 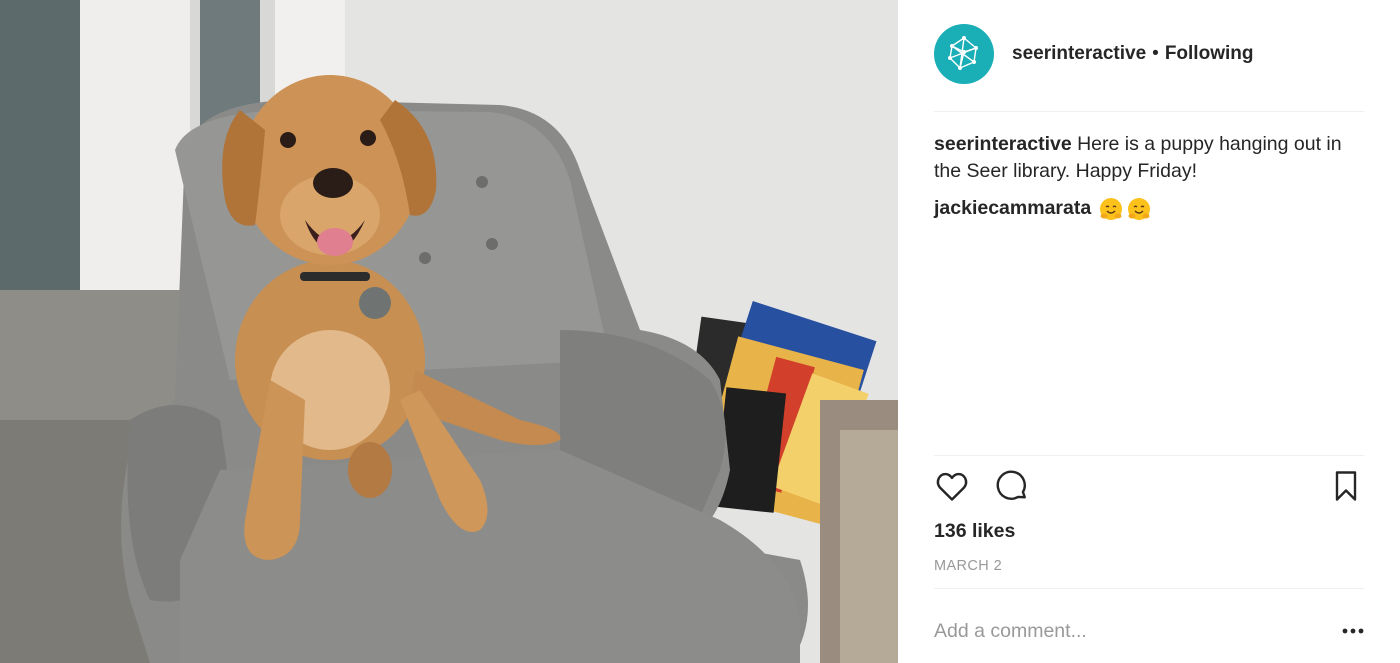 I want to click on likes-count: 136 likes, so click(x=974, y=531).